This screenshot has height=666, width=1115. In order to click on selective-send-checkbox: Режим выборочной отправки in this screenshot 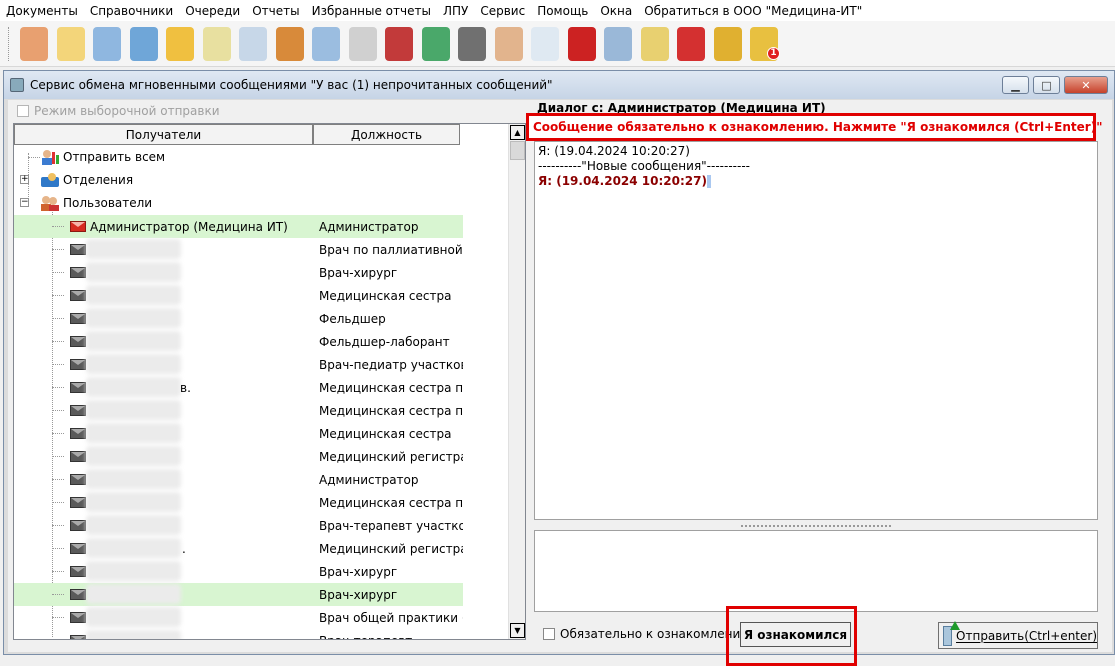, I will do `click(118, 110)`.